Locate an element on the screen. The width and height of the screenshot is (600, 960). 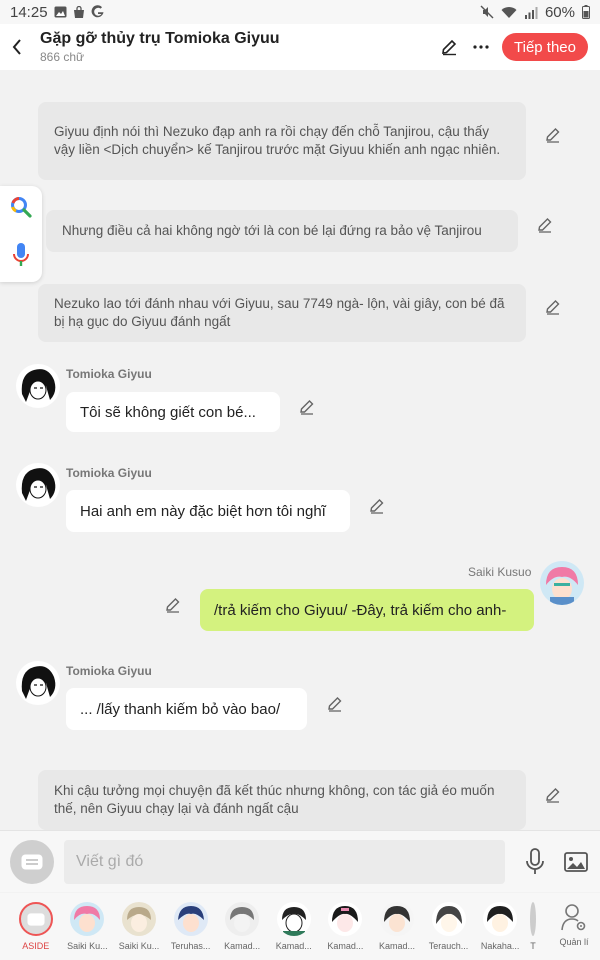
chevron-left-icon is located at coordinates (17, 47).